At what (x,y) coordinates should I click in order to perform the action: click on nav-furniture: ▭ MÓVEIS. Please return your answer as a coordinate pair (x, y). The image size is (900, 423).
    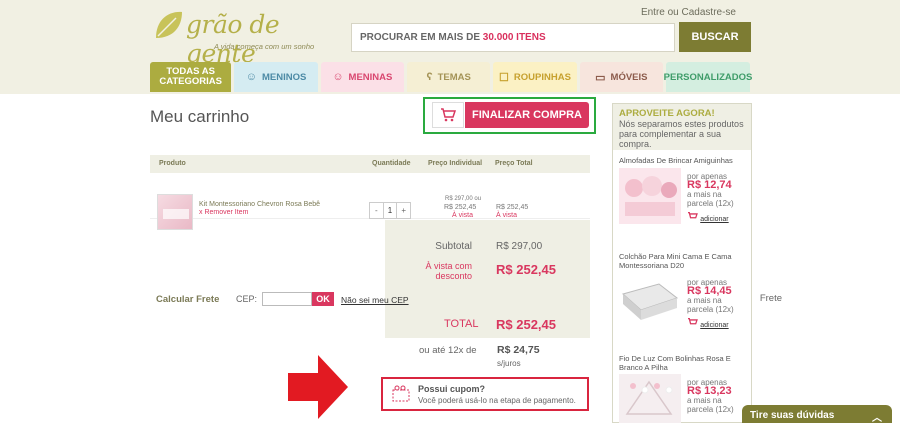
    Looking at the image, I should click on (621, 77).